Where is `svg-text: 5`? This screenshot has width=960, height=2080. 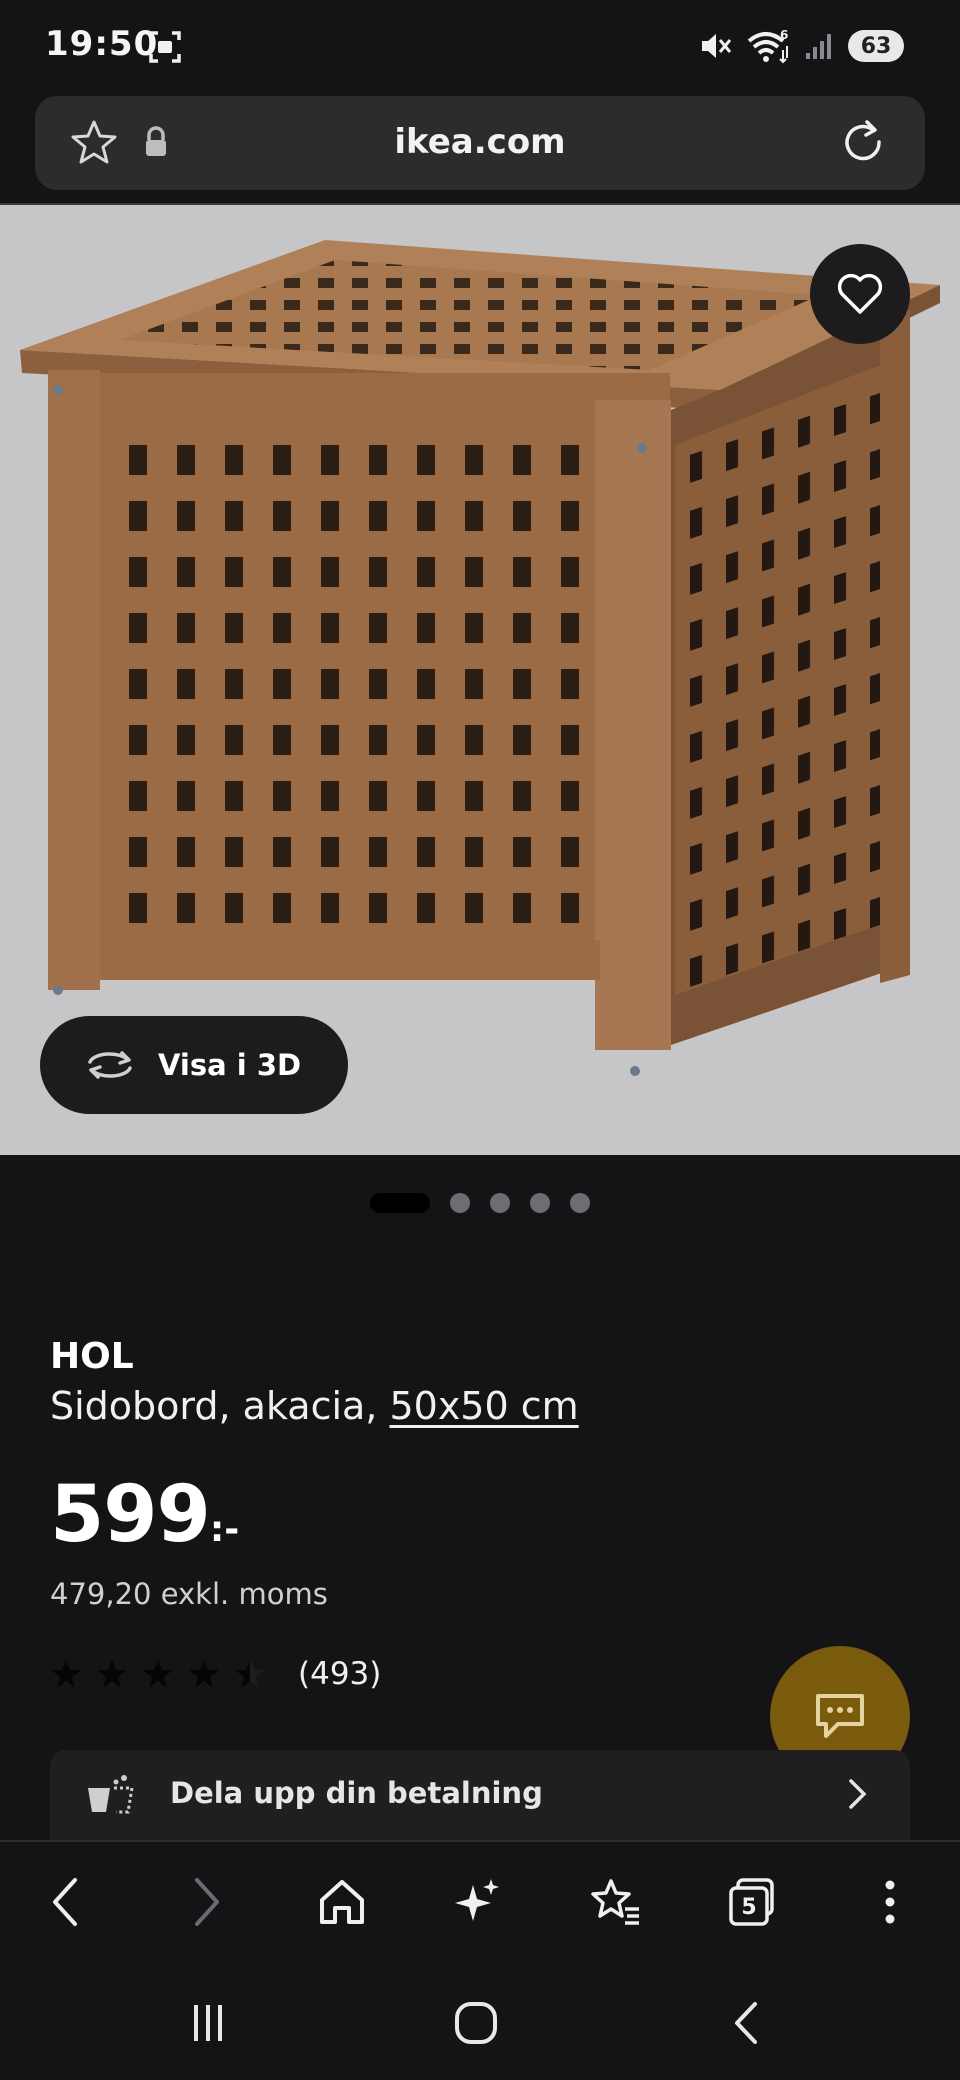
svg-text: 5 is located at coordinates (748, 1907).